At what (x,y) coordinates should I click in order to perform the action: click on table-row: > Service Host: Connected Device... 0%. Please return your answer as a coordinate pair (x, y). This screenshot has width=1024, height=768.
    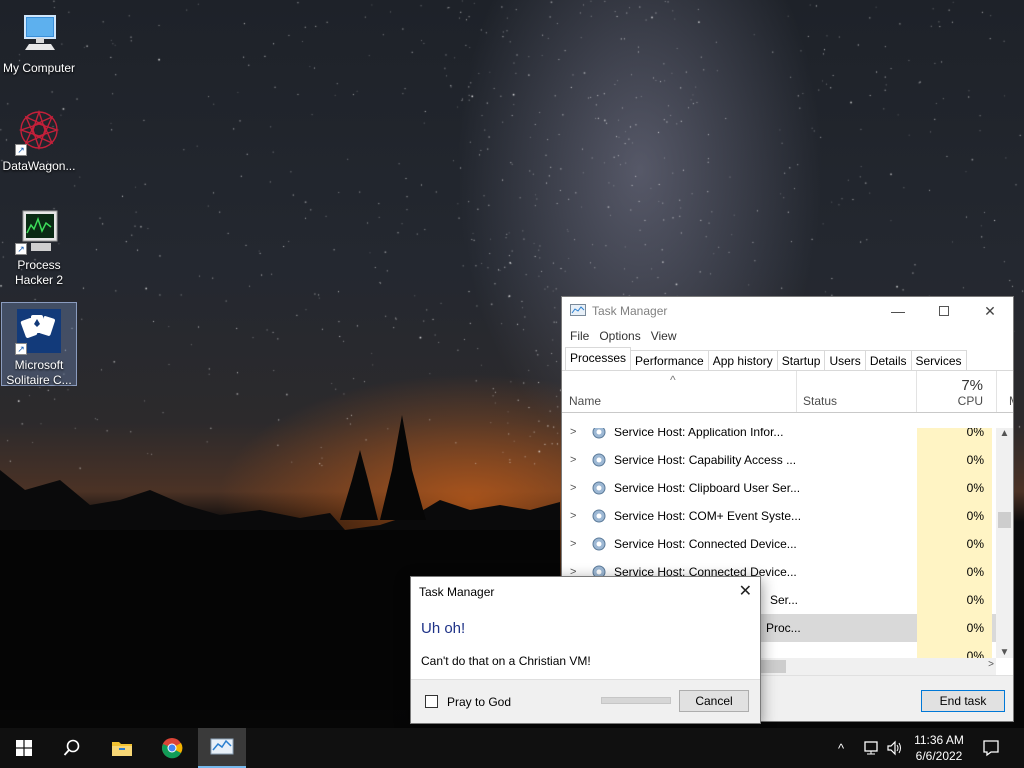
    Looking at the image, I should click on (779, 544).